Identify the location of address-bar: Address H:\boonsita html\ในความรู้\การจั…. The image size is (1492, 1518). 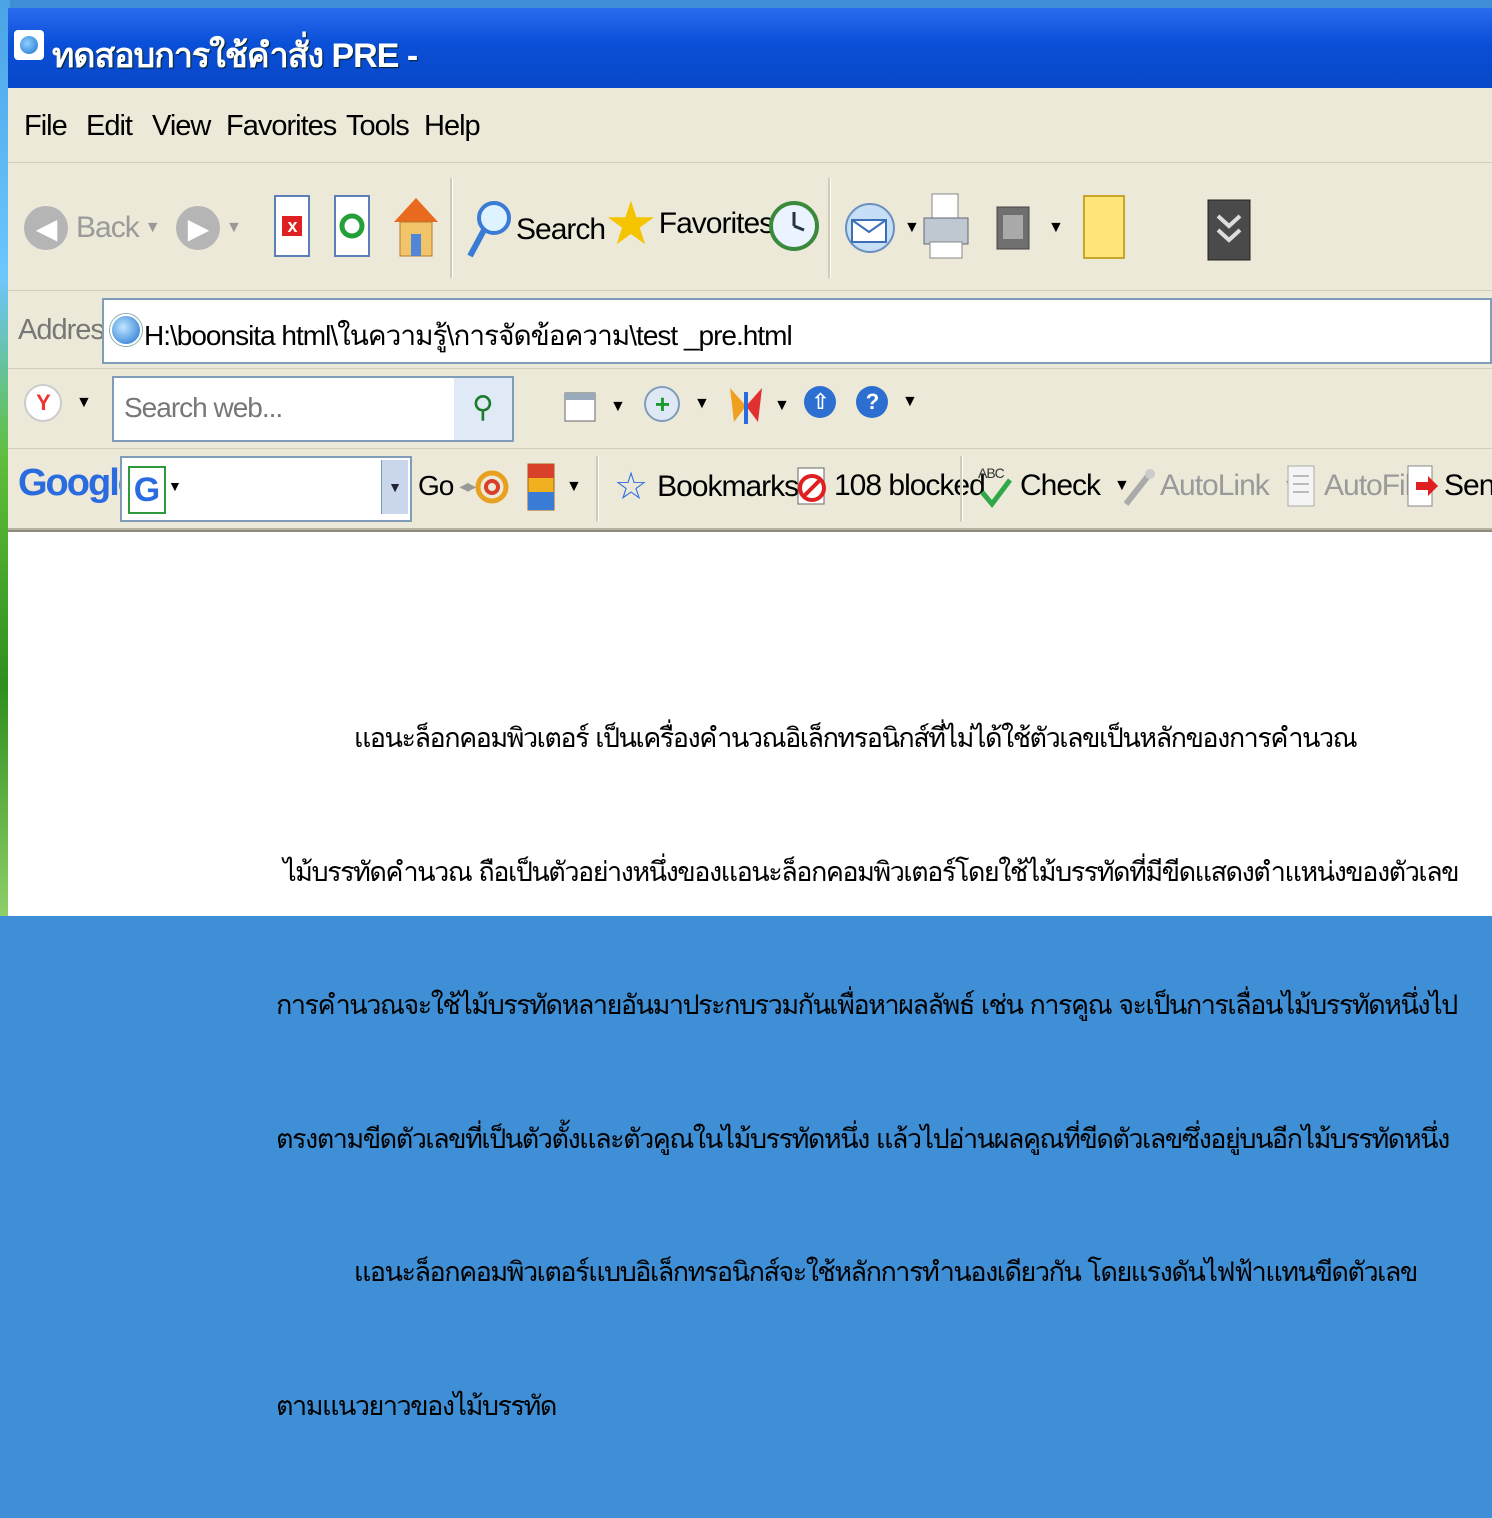
(750, 330).